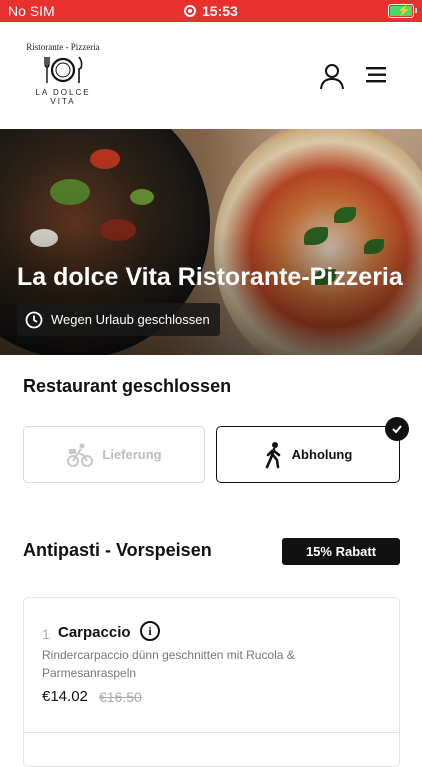  I want to click on delivery-option: Lieferung, so click(114, 454).